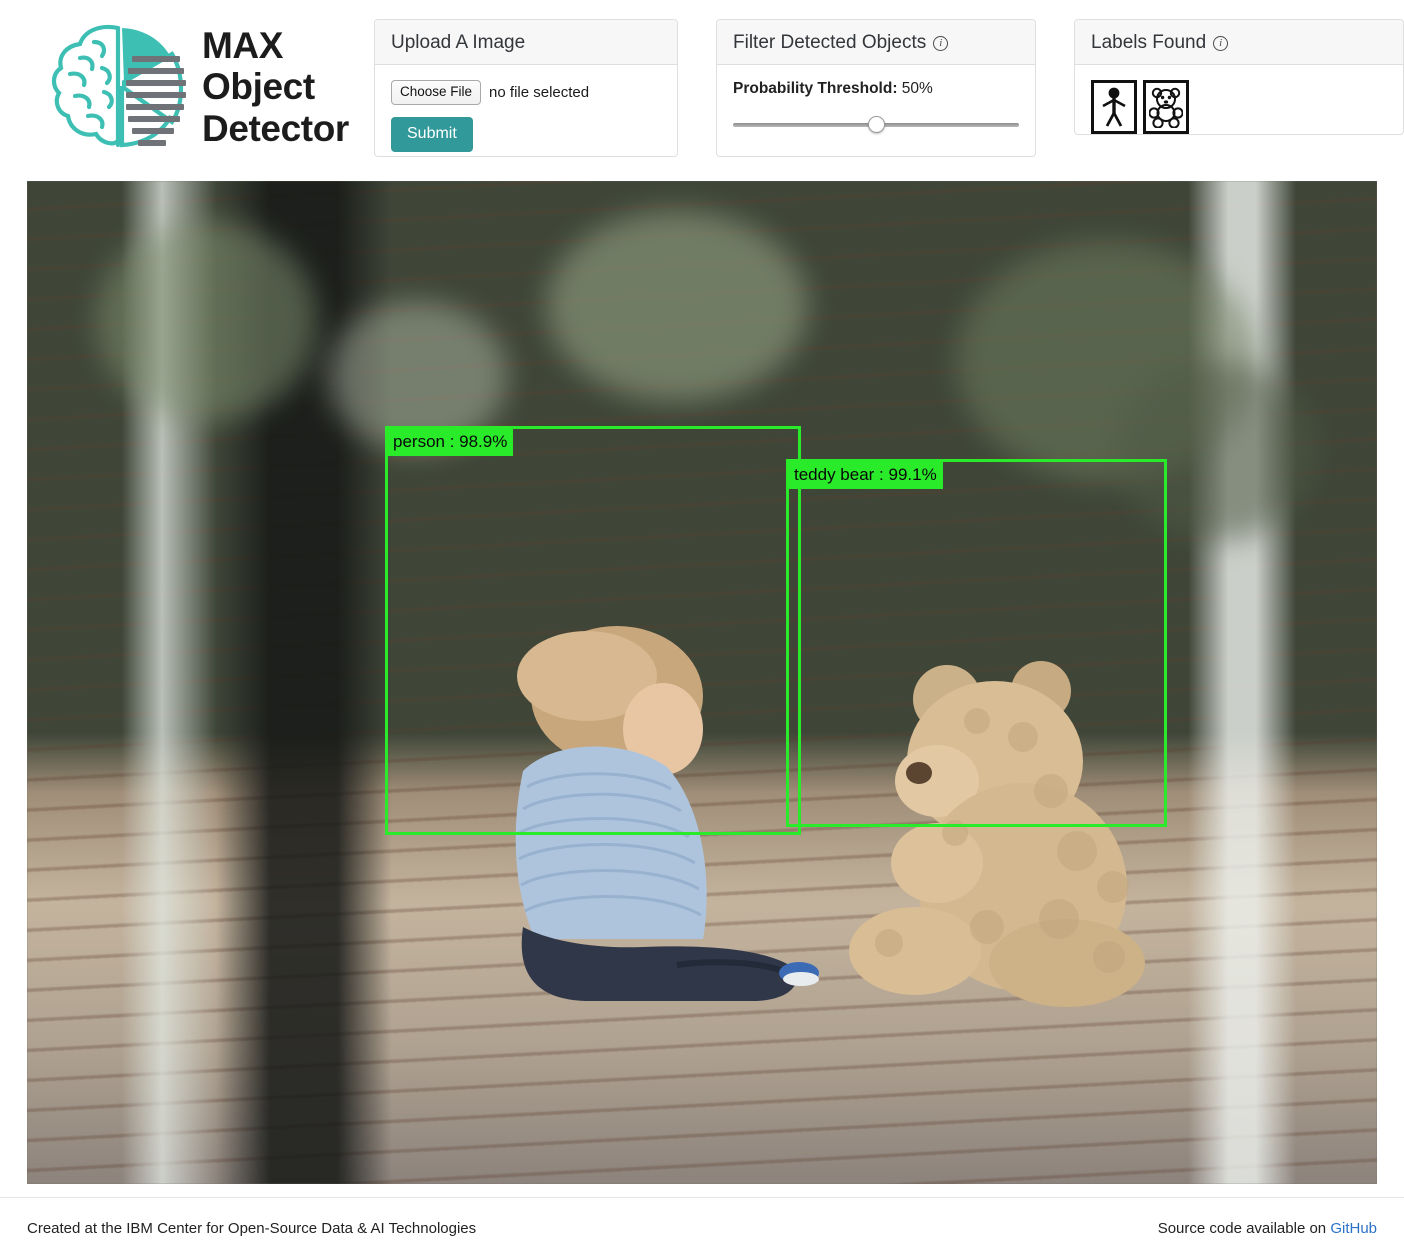 Image resolution: width=1404 pixels, height=1259 pixels. What do you see at coordinates (539, 92) in the screenshot?
I see `file-status-label: no file selected` at bounding box center [539, 92].